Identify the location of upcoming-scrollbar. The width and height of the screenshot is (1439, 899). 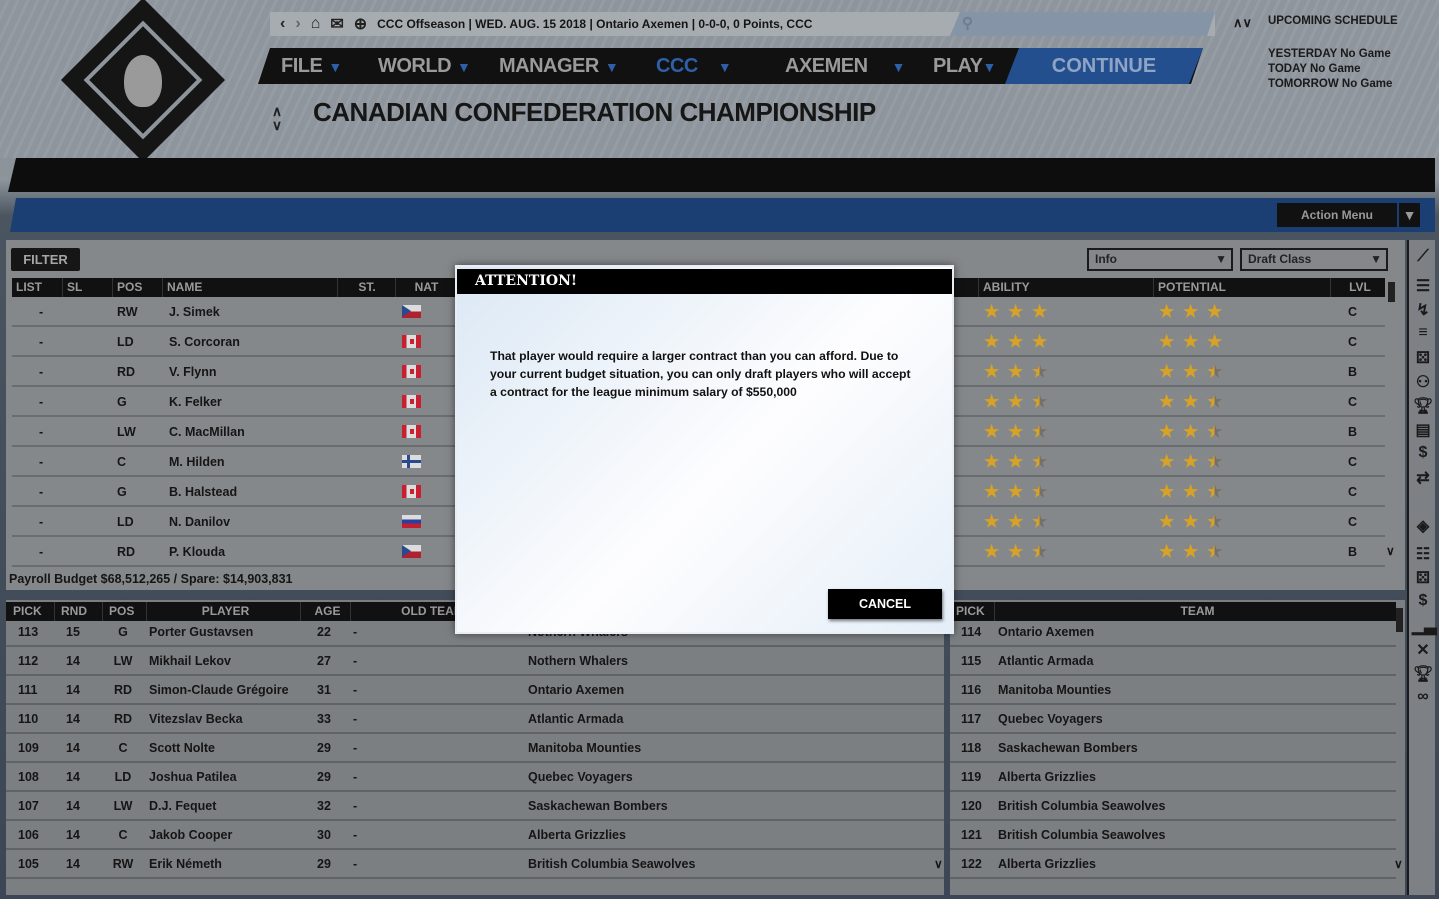
(1399, 620).